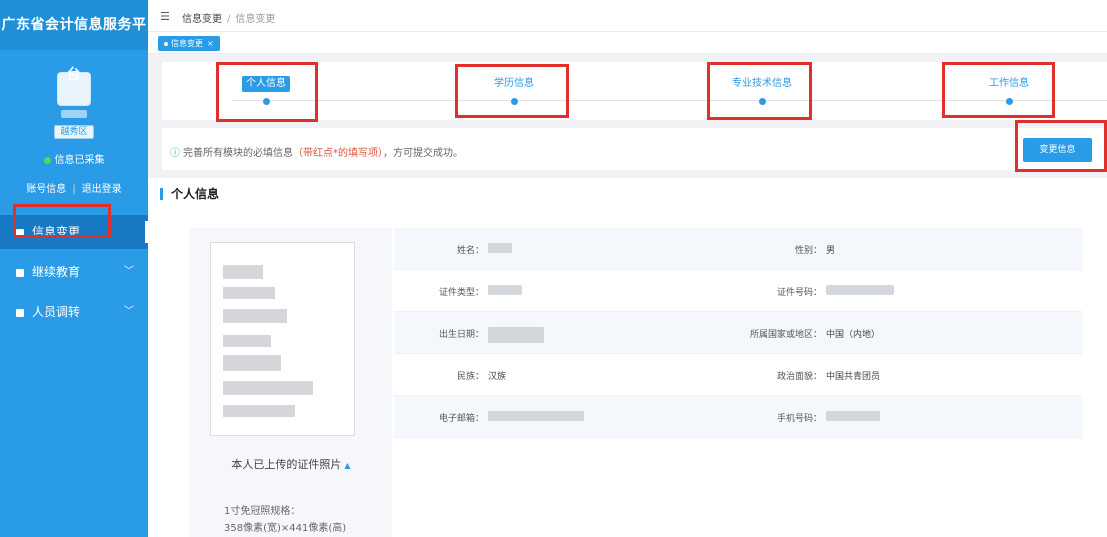 The image size is (1107, 537). Describe the element at coordinates (347, 465) in the screenshot. I see `caret-up-icon: ▲` at that location.